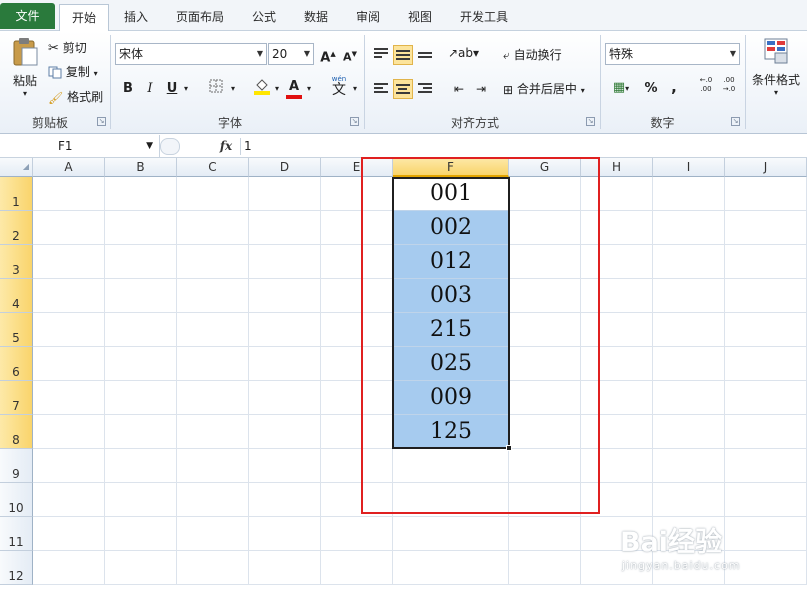 The width and height of the screenshot is (807, 598). What do you see at coordinates (651, 89) in the screenshot?
I see `percent-button: %` at bounding box center [651, 89].